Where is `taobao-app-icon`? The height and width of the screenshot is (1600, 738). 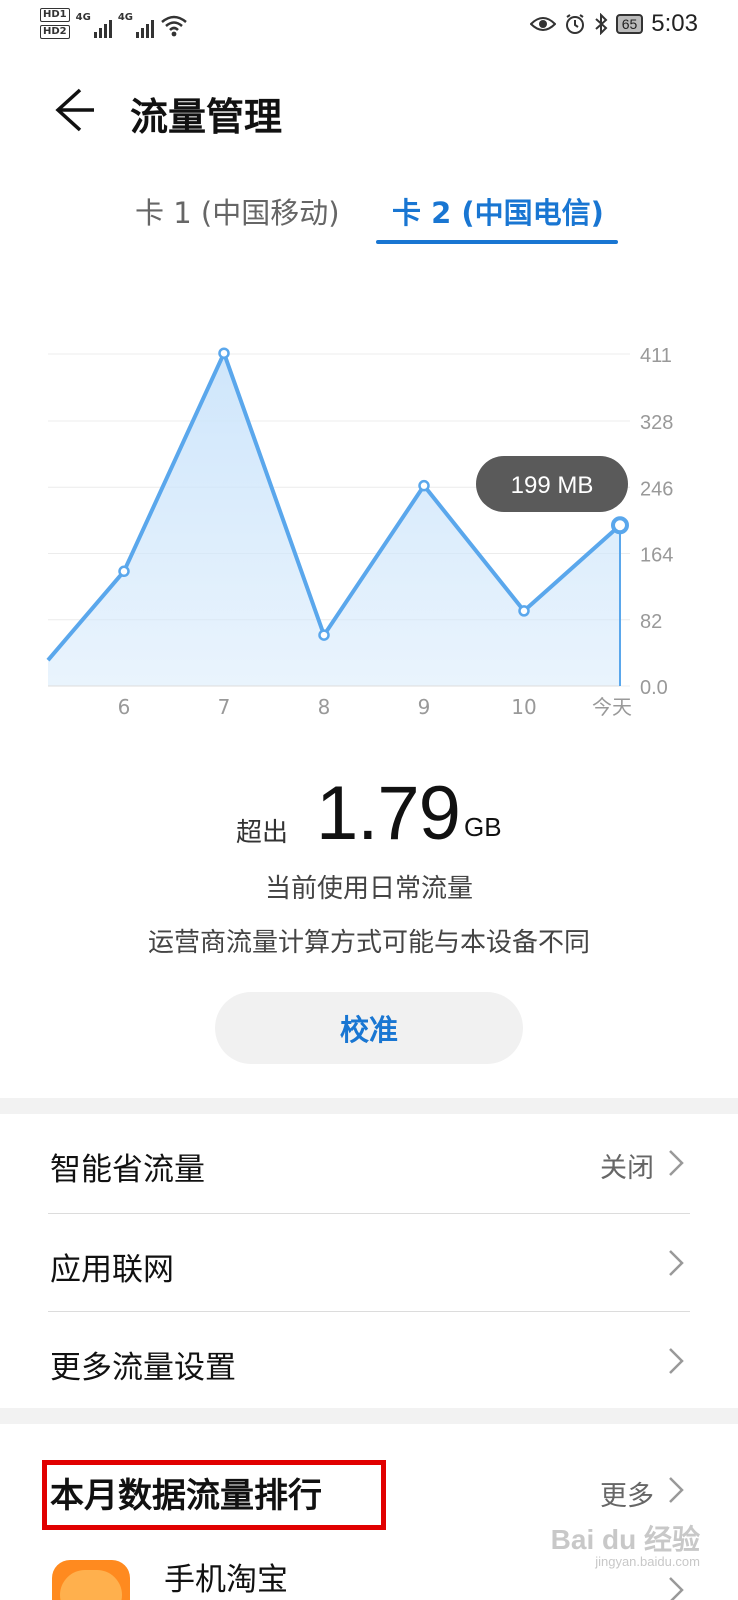 taobao-app-icon is located at coordinates (91, 1580).